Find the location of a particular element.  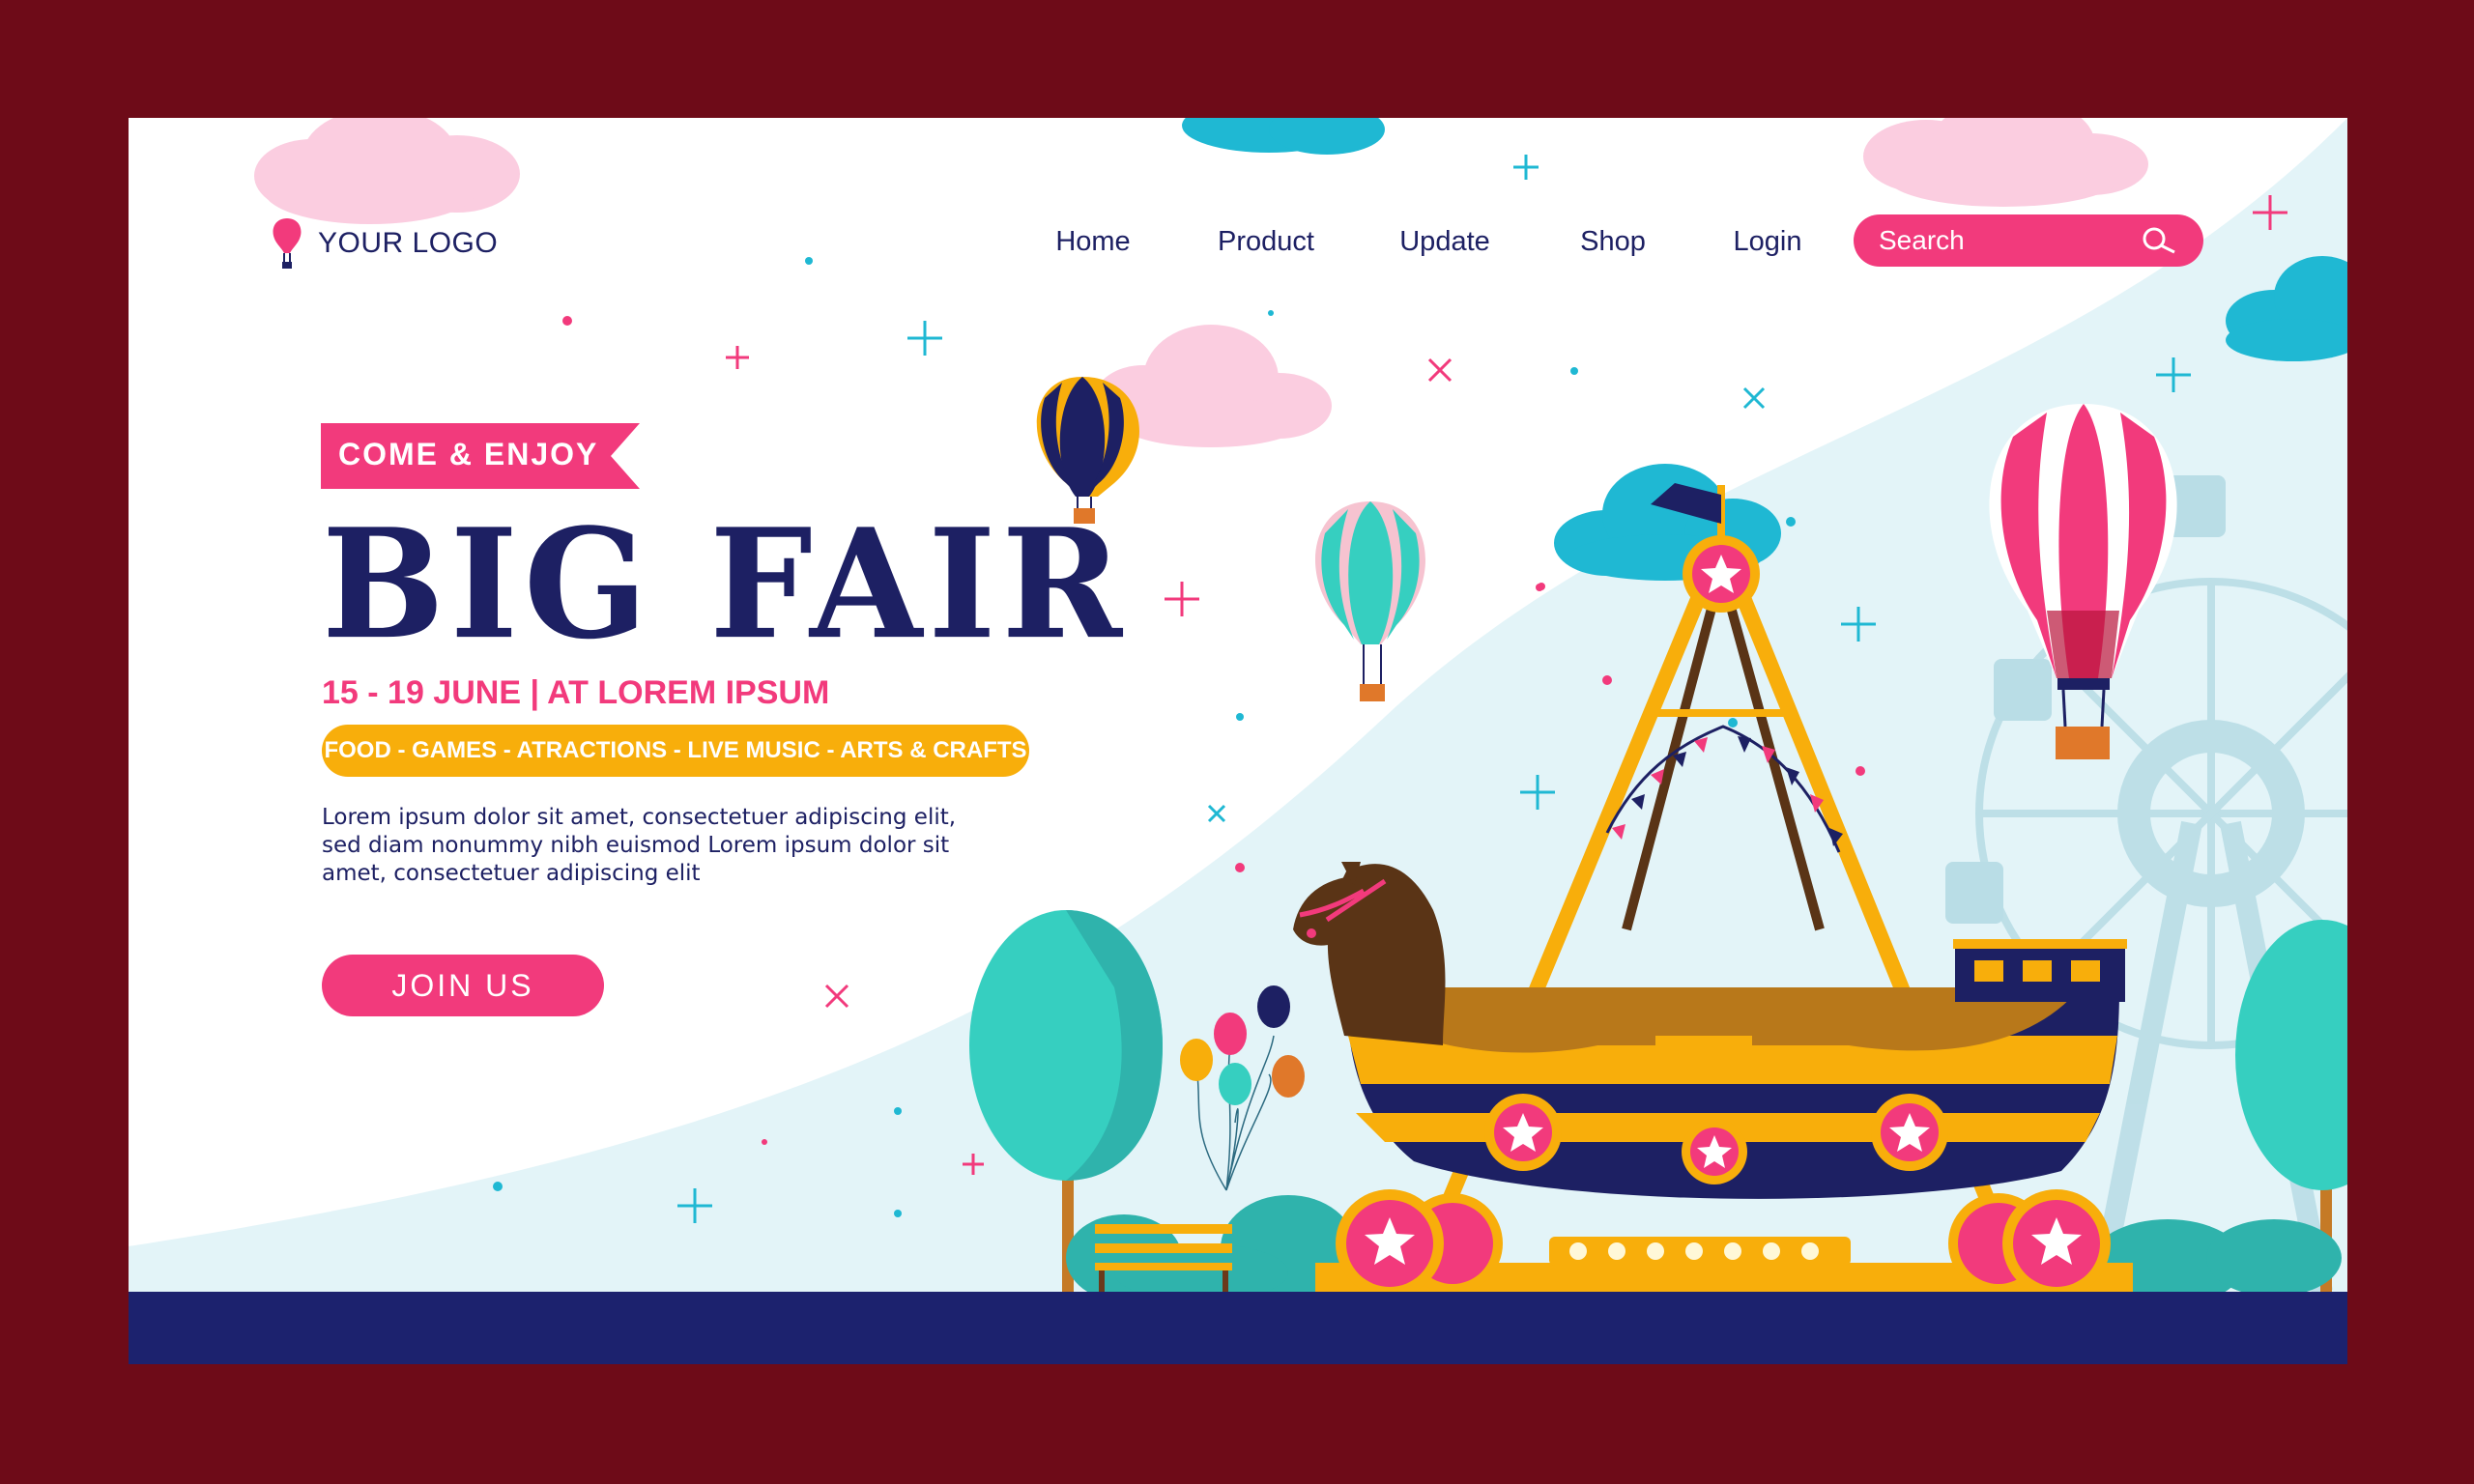

blue-cloud-top is located at coordinates (1283, 137).